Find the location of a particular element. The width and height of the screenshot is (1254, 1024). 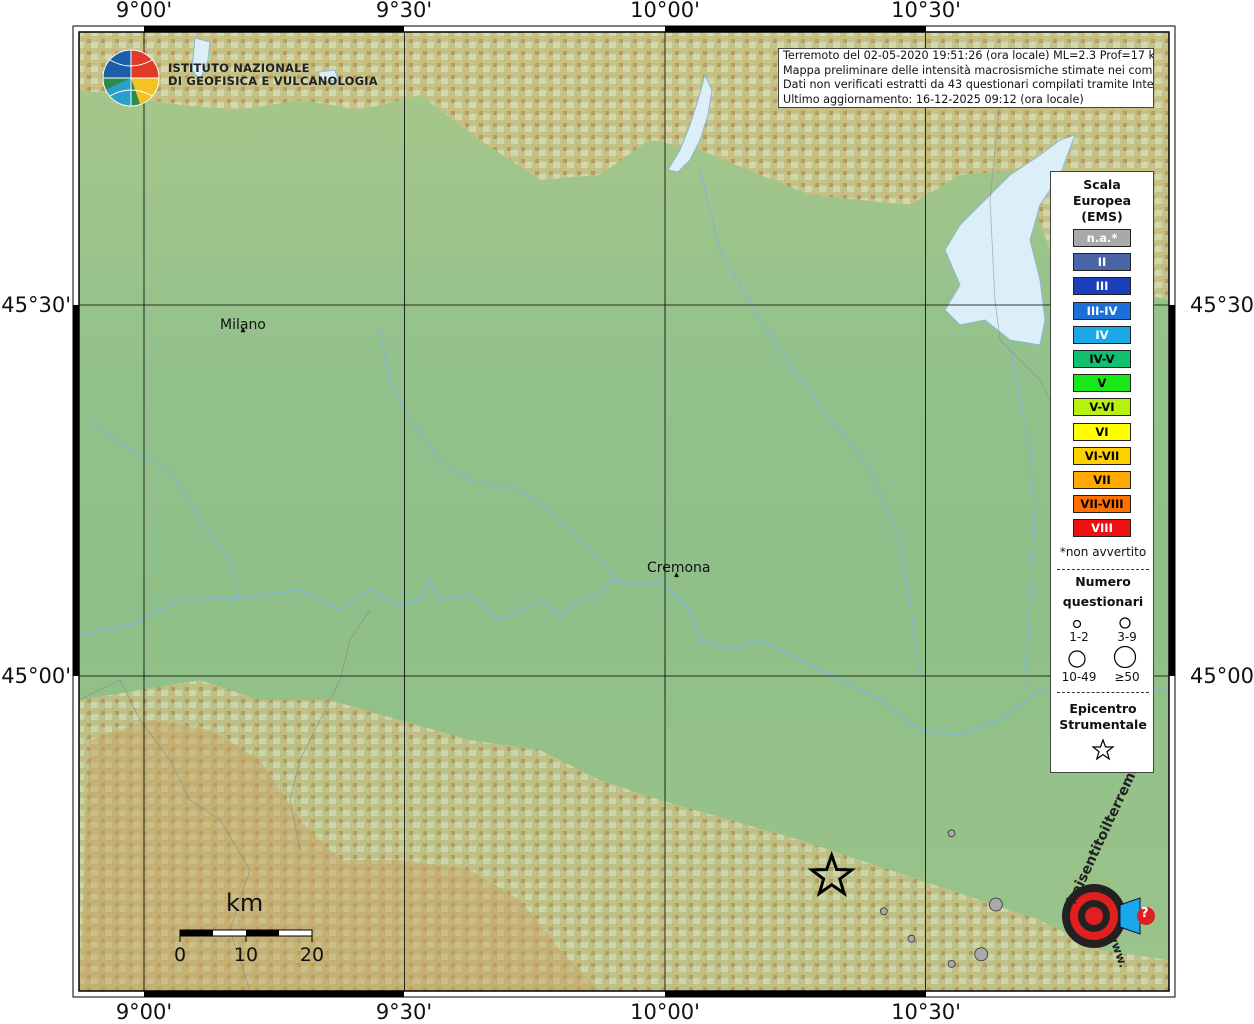

legend-title-line2: Europea is located at coordinates (1102, 200).